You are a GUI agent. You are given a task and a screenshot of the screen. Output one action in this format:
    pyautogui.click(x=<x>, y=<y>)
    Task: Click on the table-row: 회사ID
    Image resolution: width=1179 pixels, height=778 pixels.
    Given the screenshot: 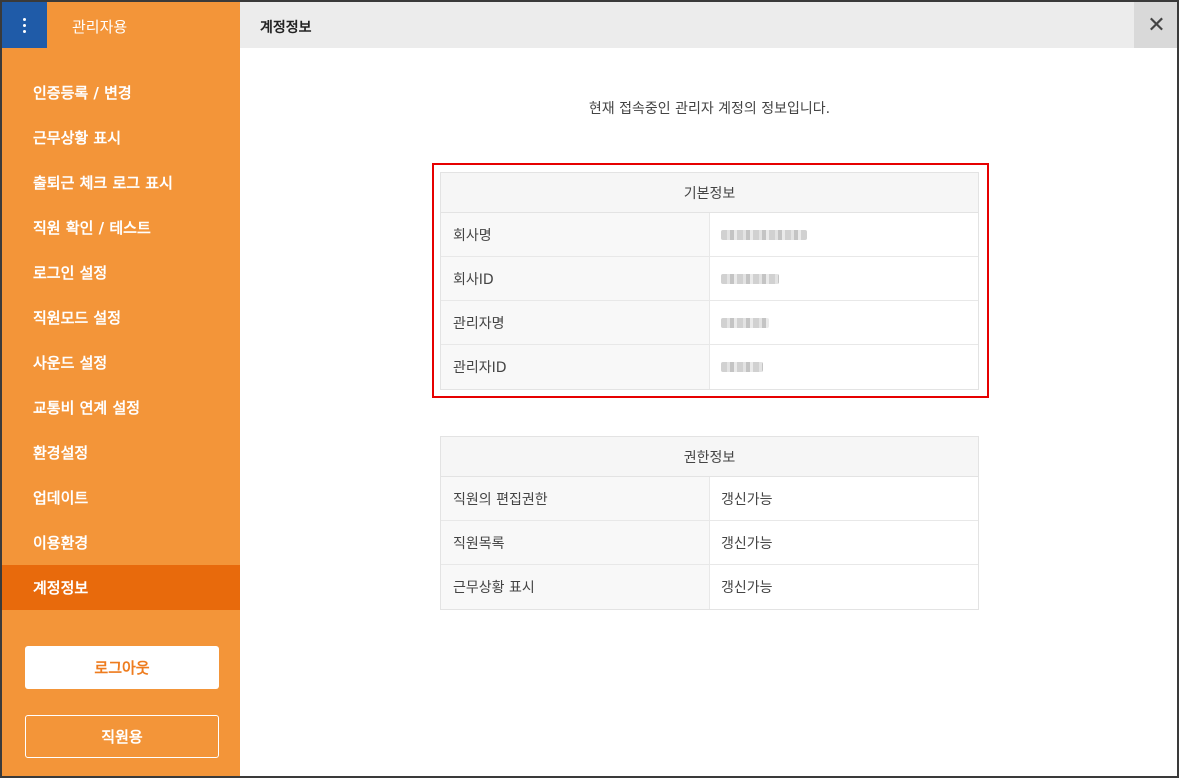 What is the action you would take?
    pyautogui.click(x=709, y=279)
    